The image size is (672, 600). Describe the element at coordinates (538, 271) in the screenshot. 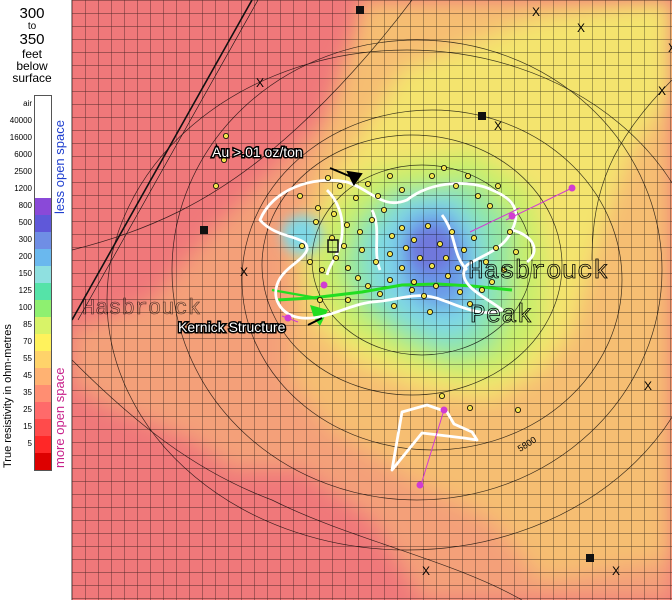

I see `peak-label-line1: Hasbrouck` at that location.